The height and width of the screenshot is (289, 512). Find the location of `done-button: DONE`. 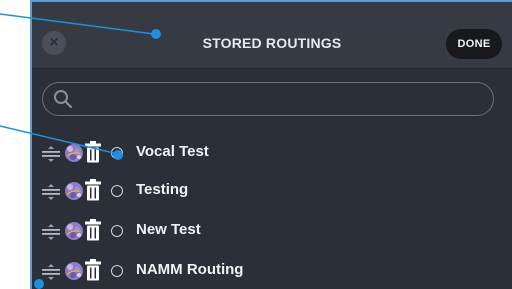

done-button: DONE is located at coordinates (474, 44).